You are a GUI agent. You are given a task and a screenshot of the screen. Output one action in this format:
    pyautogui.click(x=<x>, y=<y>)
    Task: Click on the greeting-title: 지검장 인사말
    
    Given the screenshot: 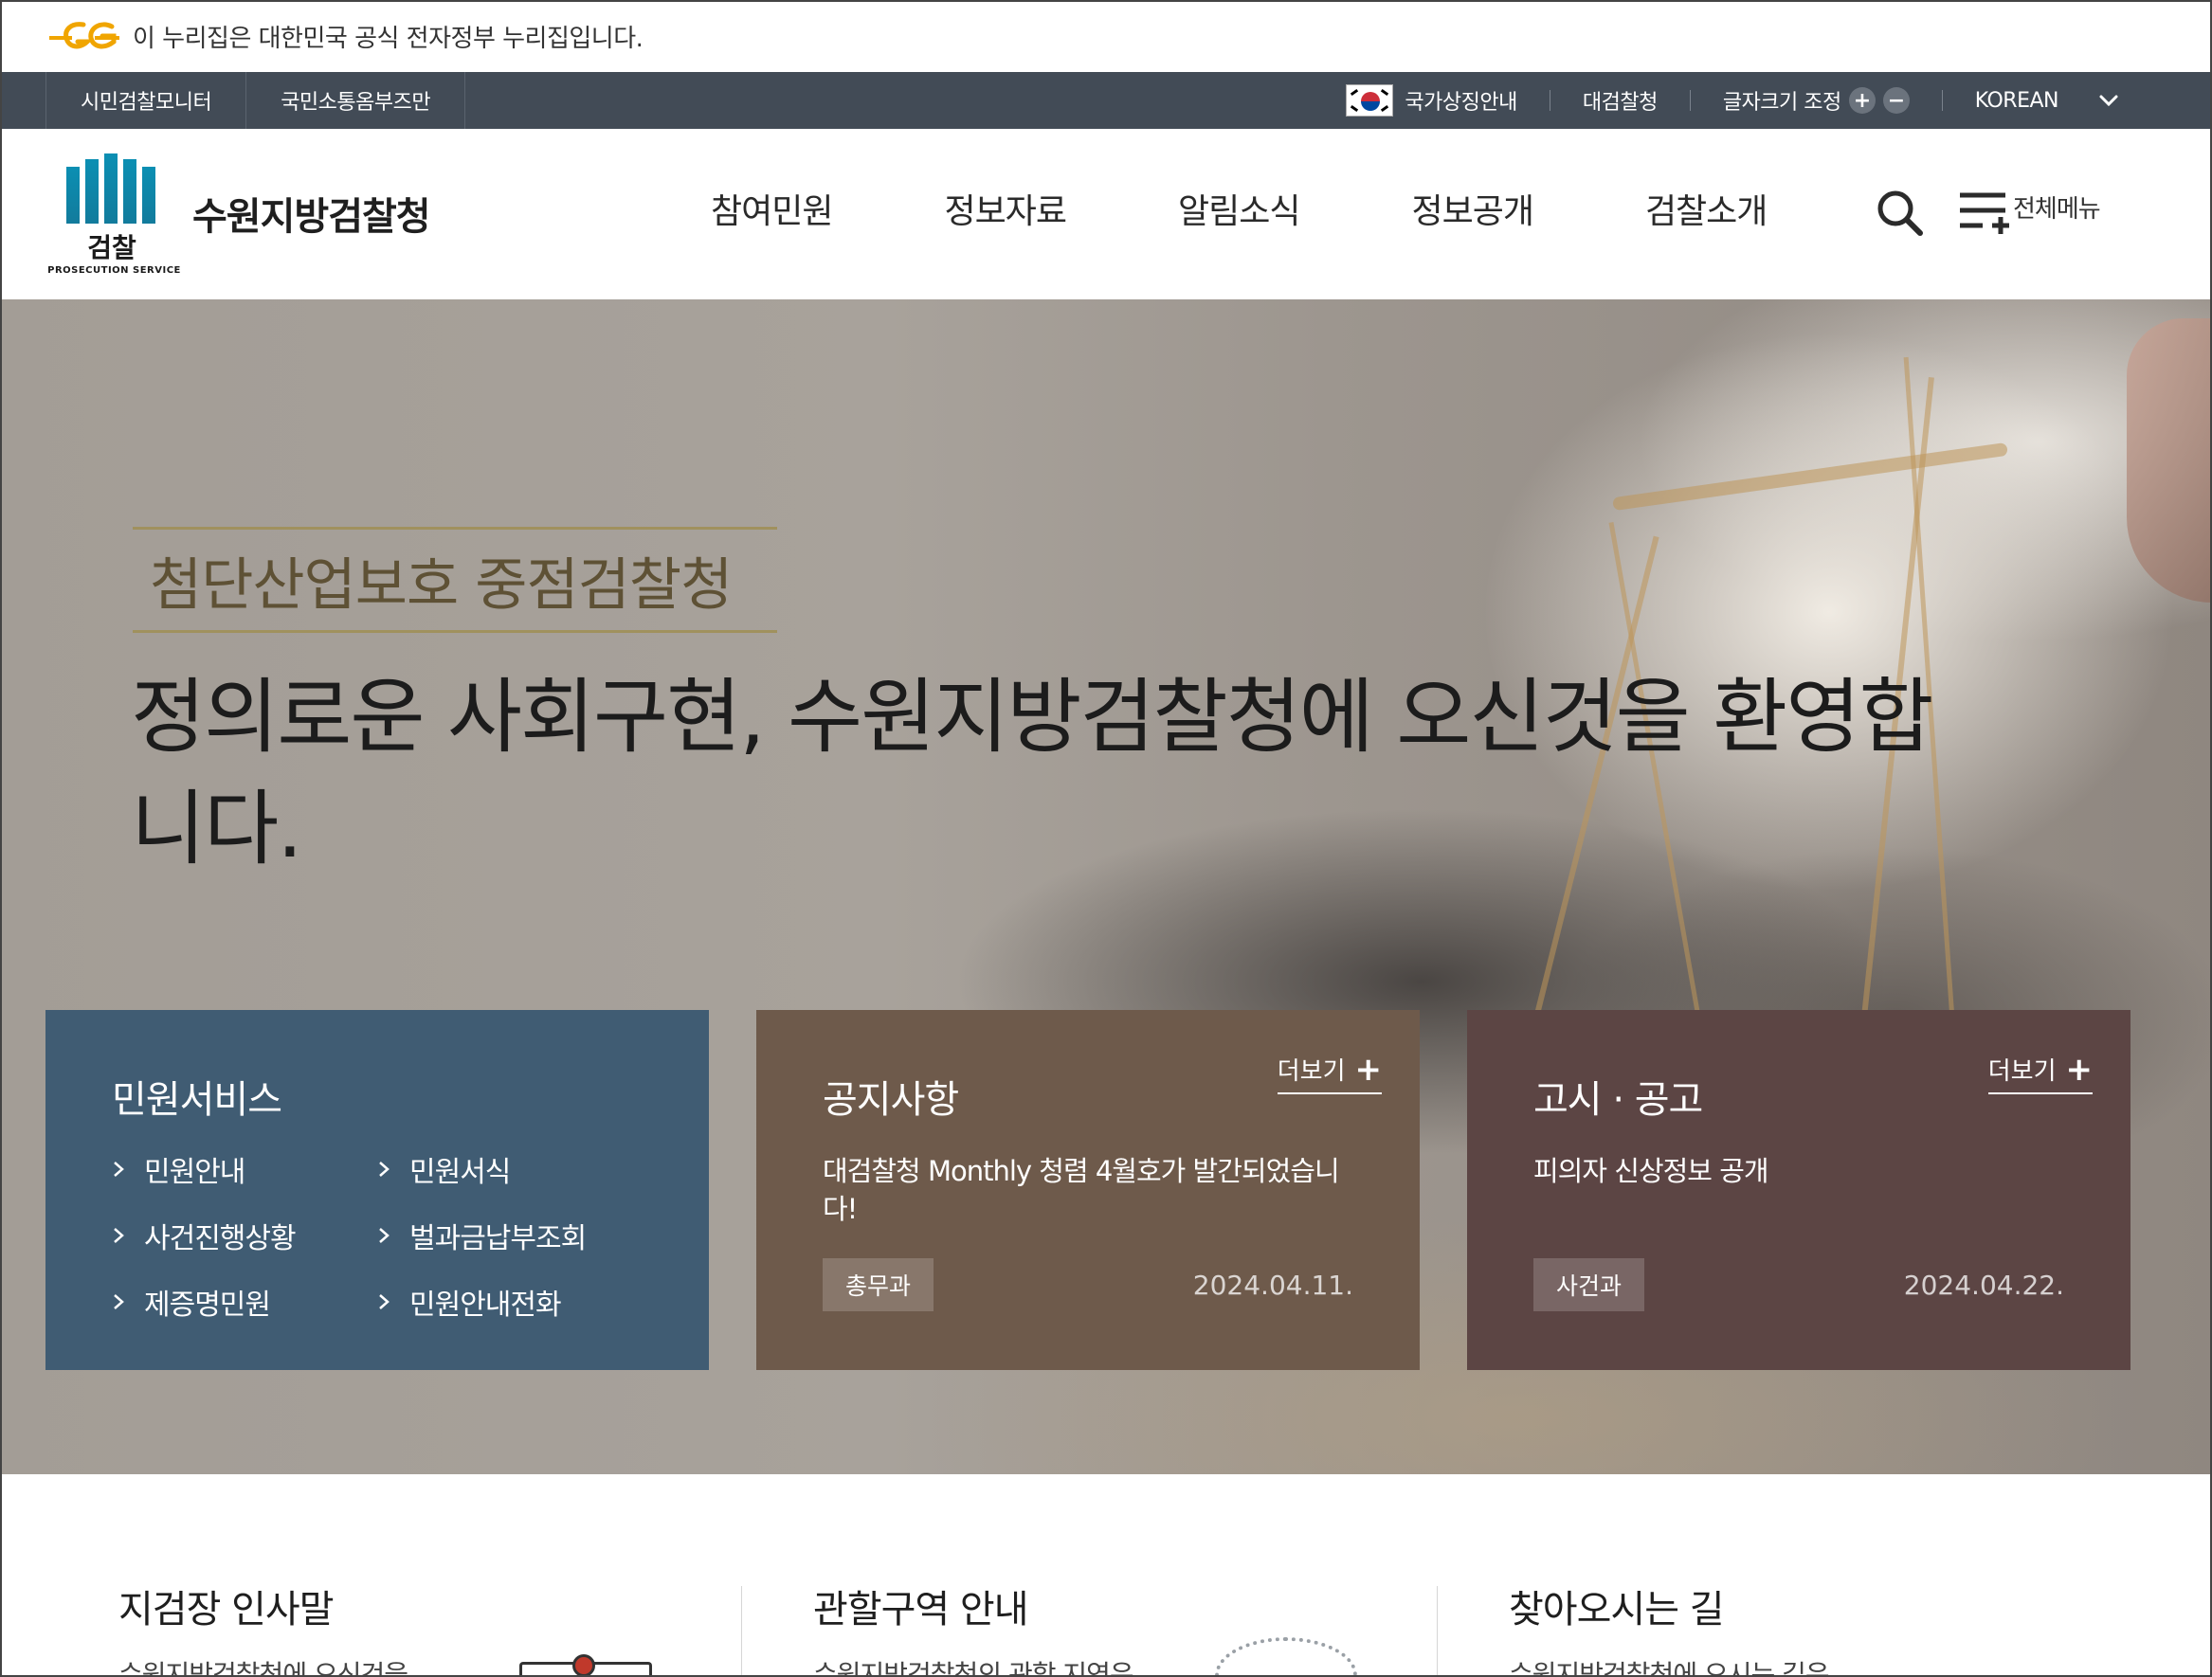 What is the action you would take?
    pyautogui.click(x=226, y=1610)
    